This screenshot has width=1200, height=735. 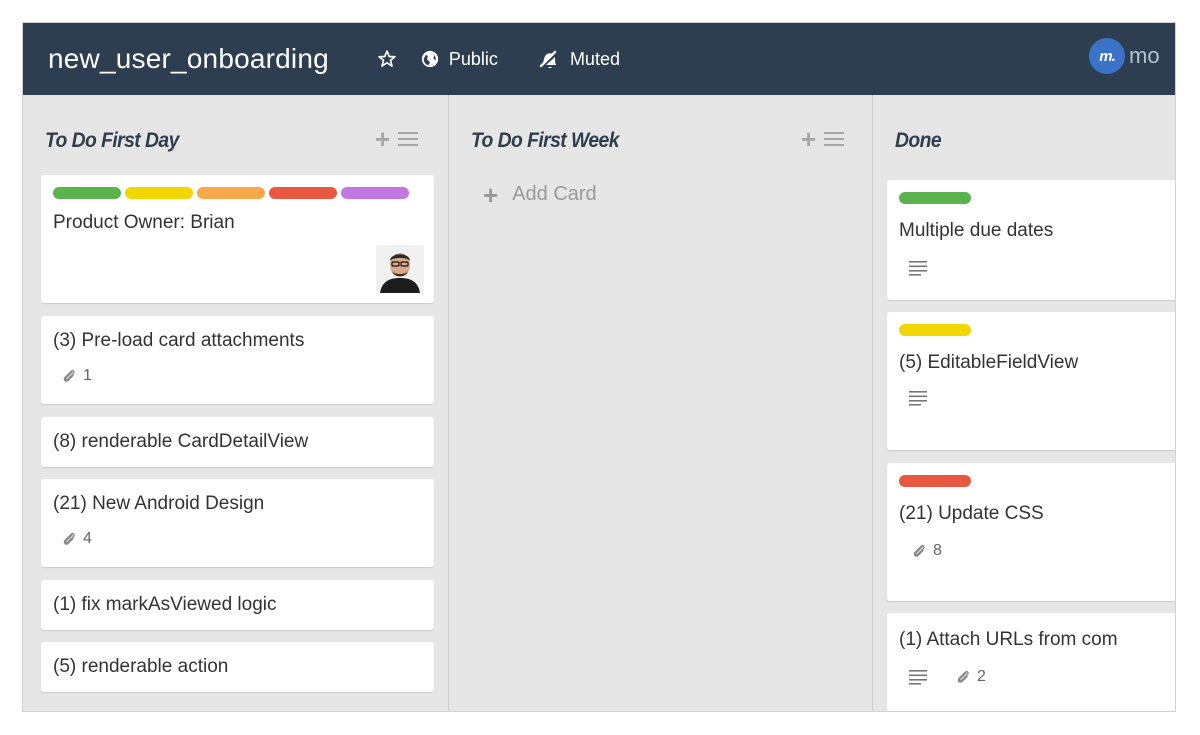 I want to click on card-title: Multiple due dates, so click(x=976, y=230).